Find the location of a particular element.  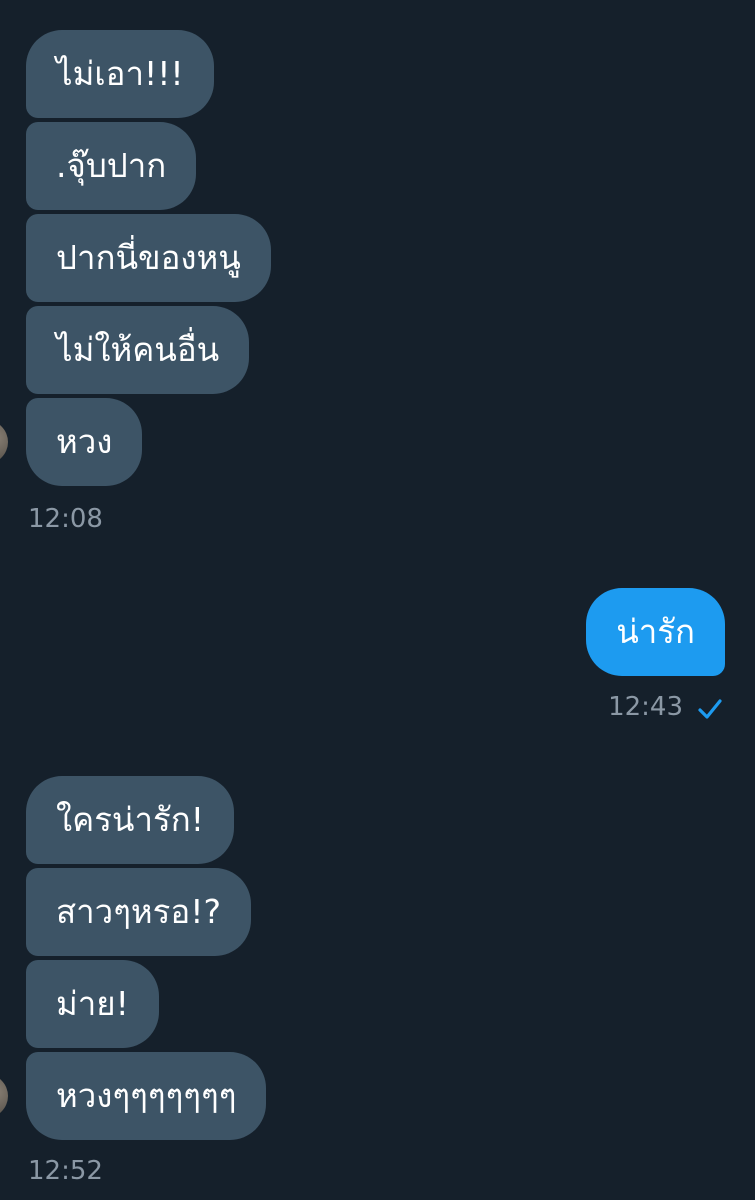

incoming-message: สาวๆหรอ!? is located at coordinates (138, 912).